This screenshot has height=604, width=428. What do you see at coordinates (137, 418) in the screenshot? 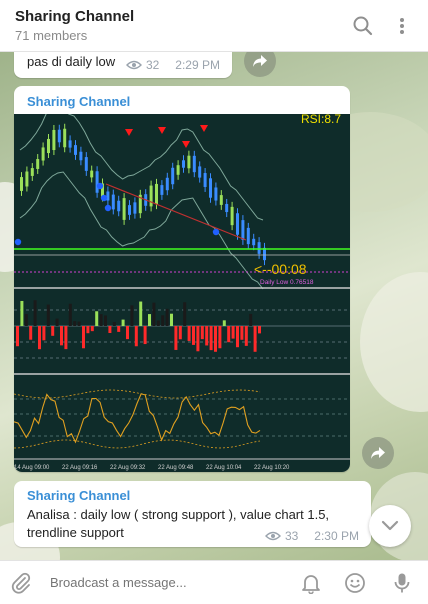
I see `oscillator-line` at bounding box center [137, 418].